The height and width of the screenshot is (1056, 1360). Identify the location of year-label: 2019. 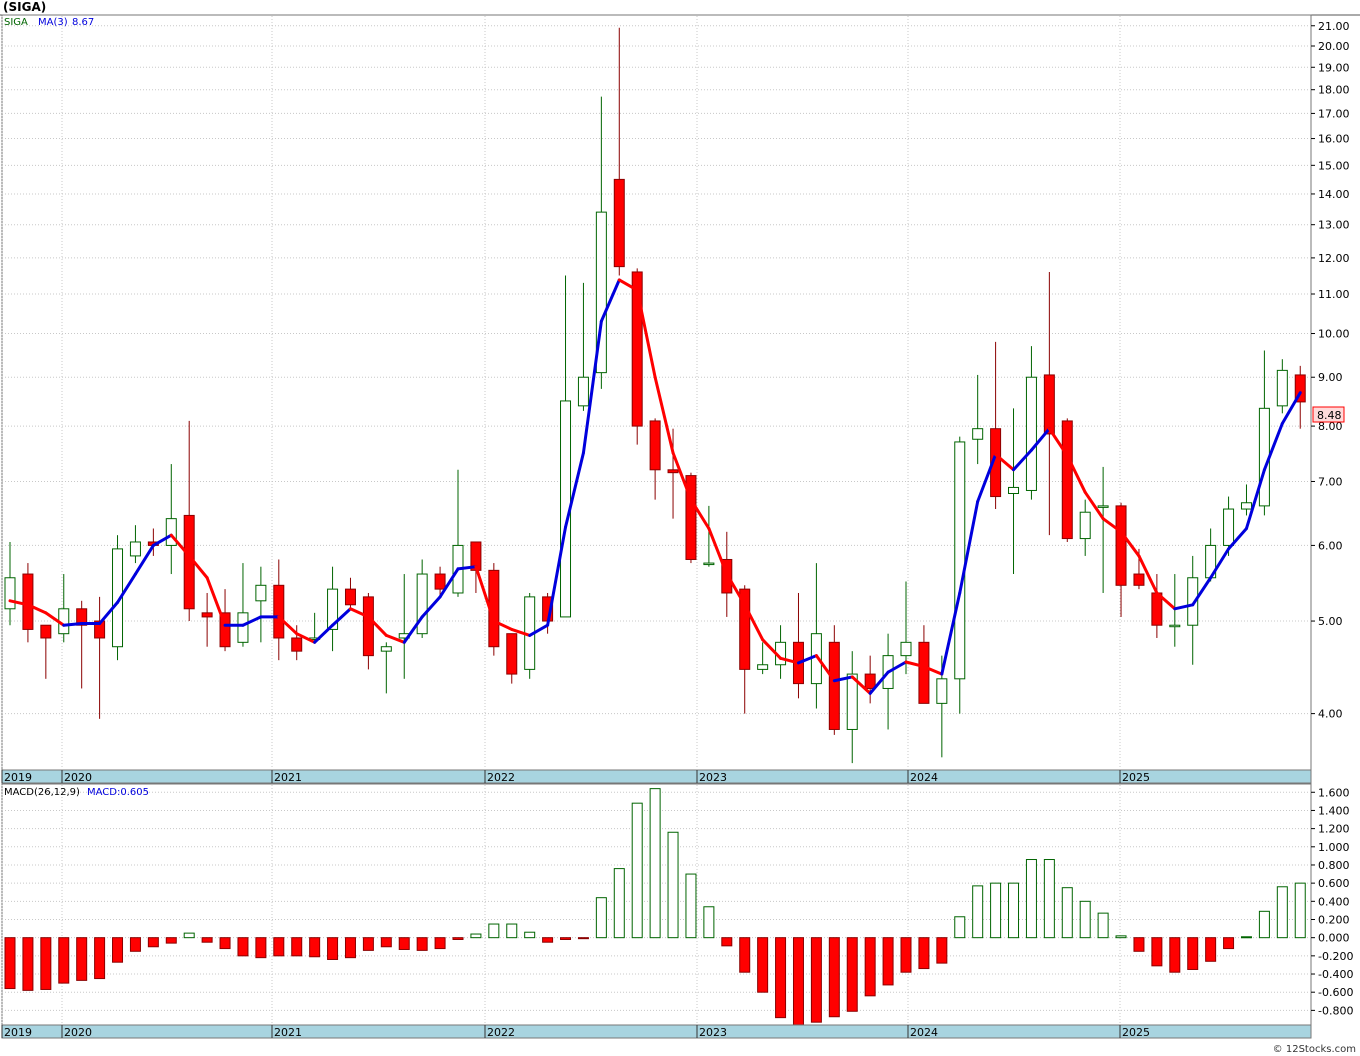
(18, 777).